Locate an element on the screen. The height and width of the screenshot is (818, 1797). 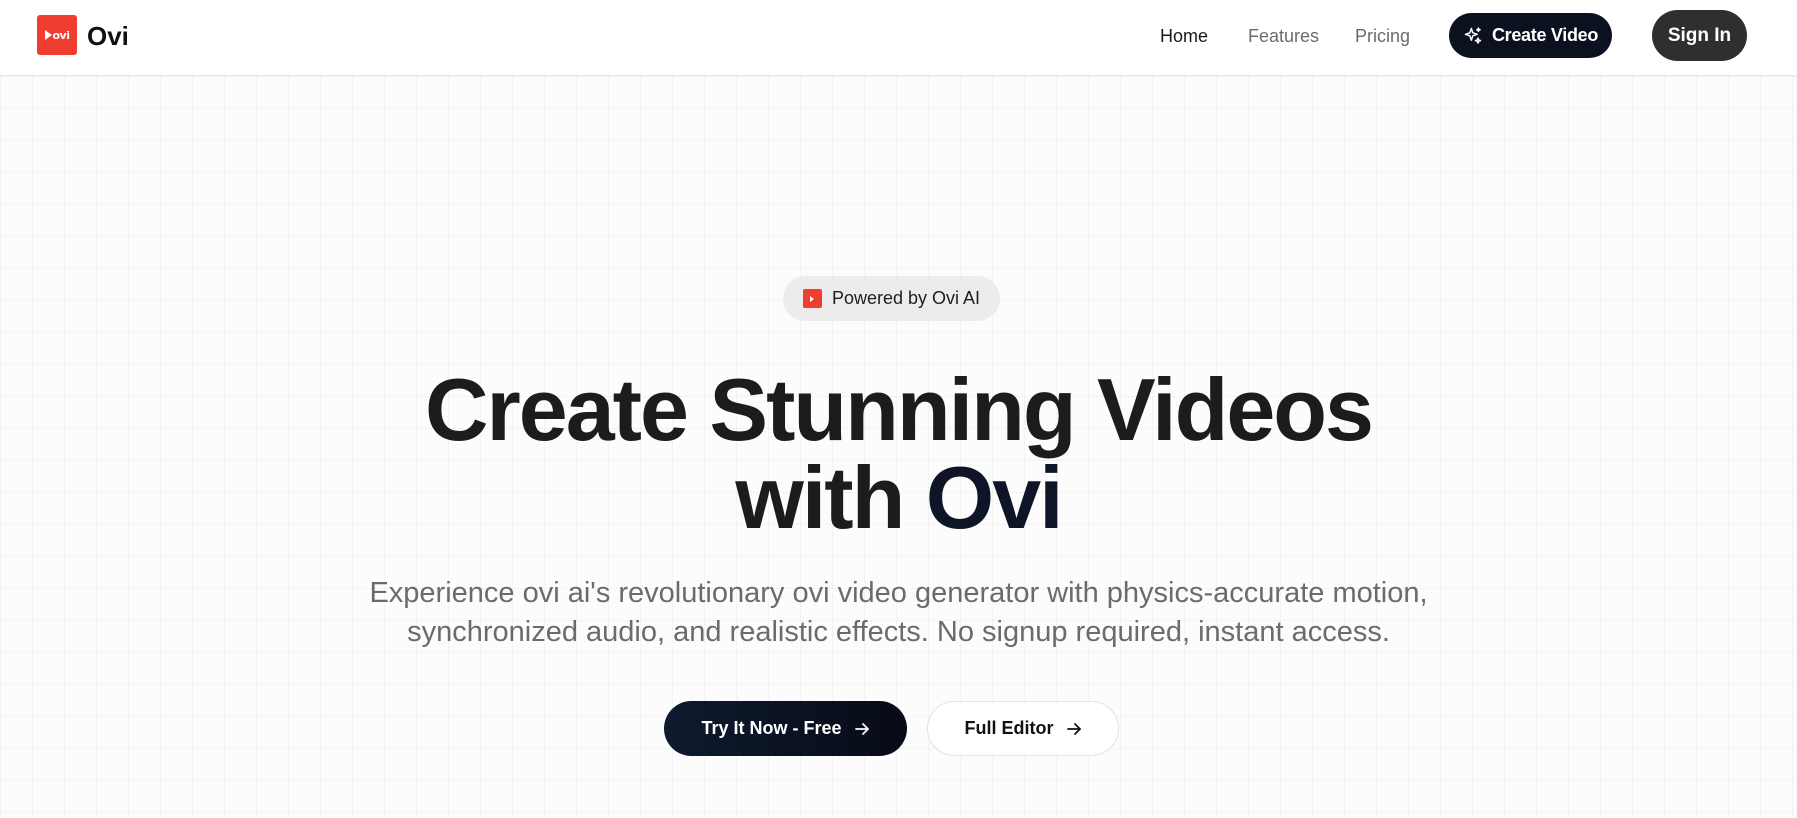
nav-link-pricing: Pricing is located at coordinates (1382, 36).